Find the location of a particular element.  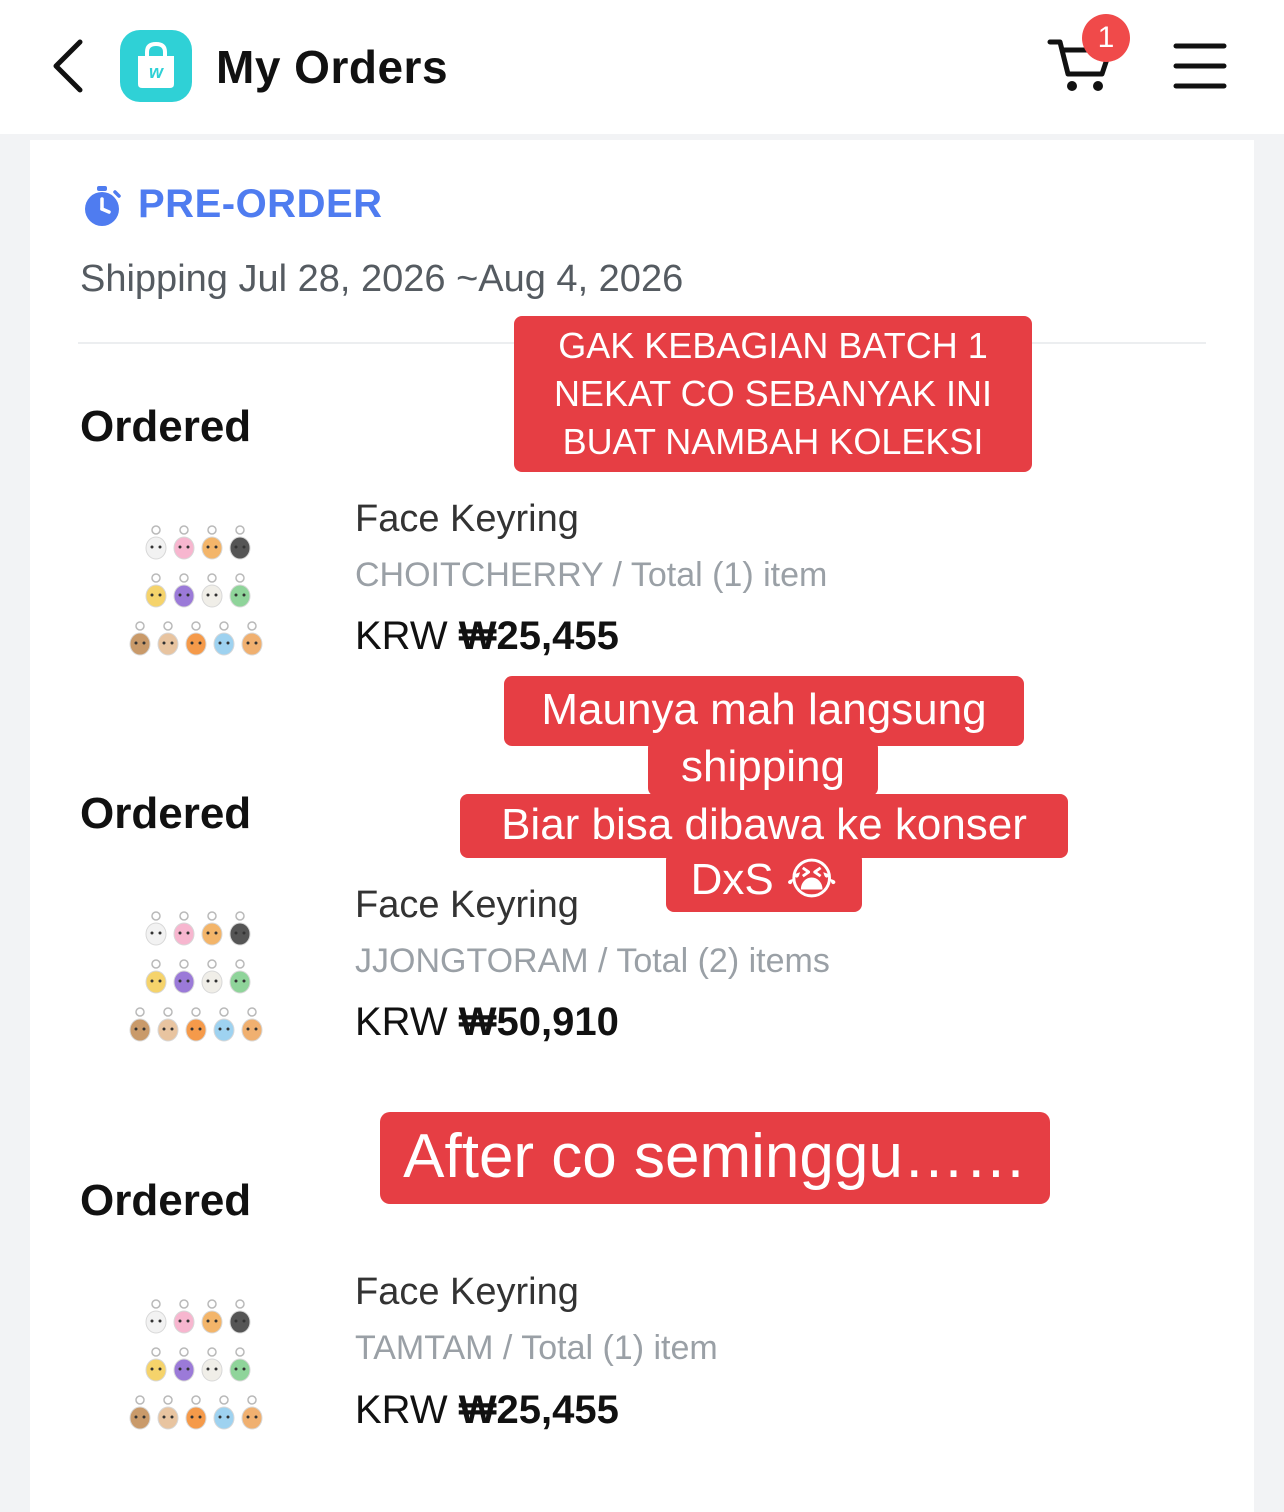

app-header: w My Orders 1 is located at coordinates (642, 67).